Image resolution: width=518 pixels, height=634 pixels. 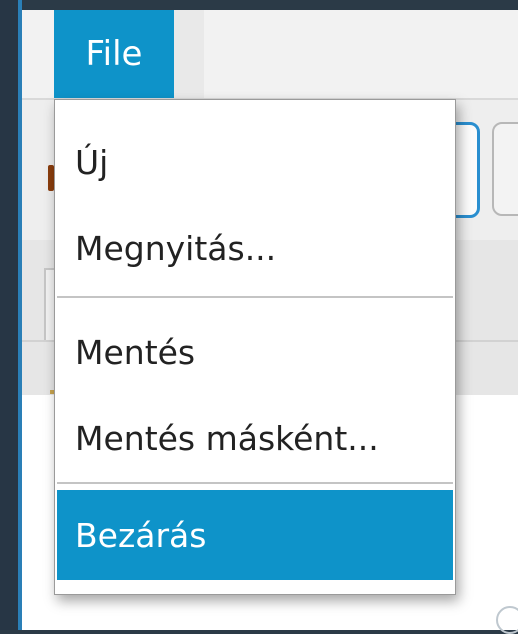 I want to click on menu-file: File, so click(x=114, y=54).